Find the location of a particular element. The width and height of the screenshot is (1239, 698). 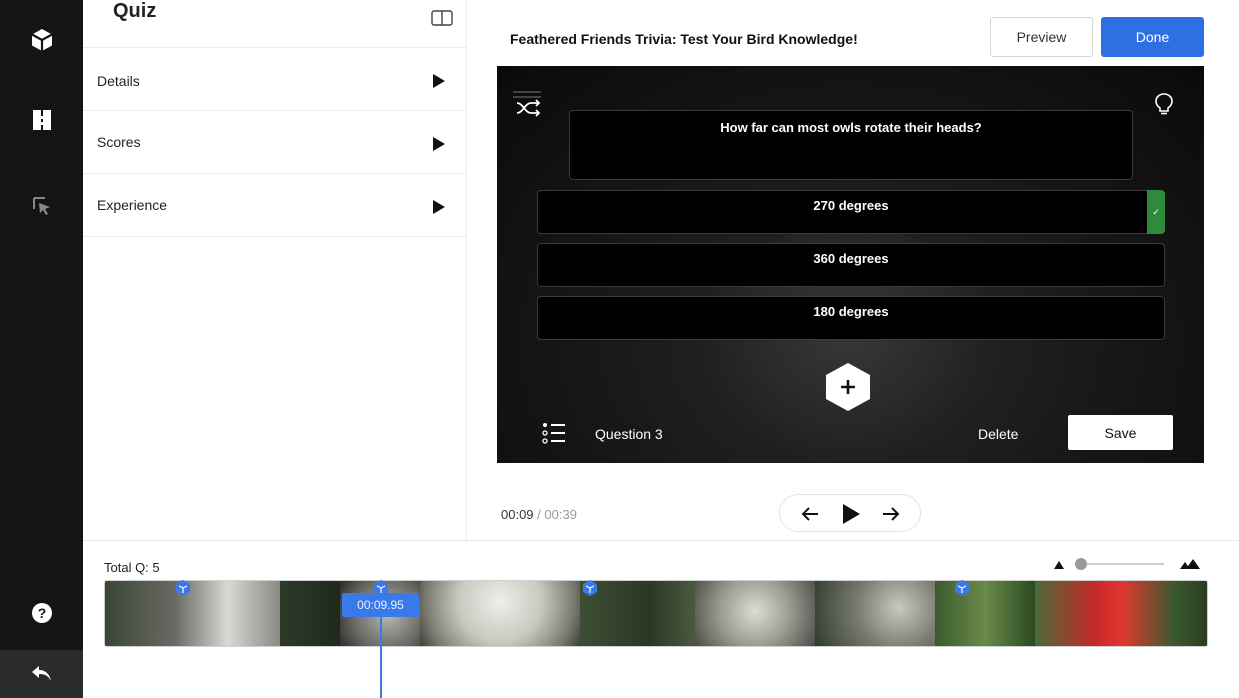

time-readout: 00:09 / 00:39 is located at coordinates (539, 514).